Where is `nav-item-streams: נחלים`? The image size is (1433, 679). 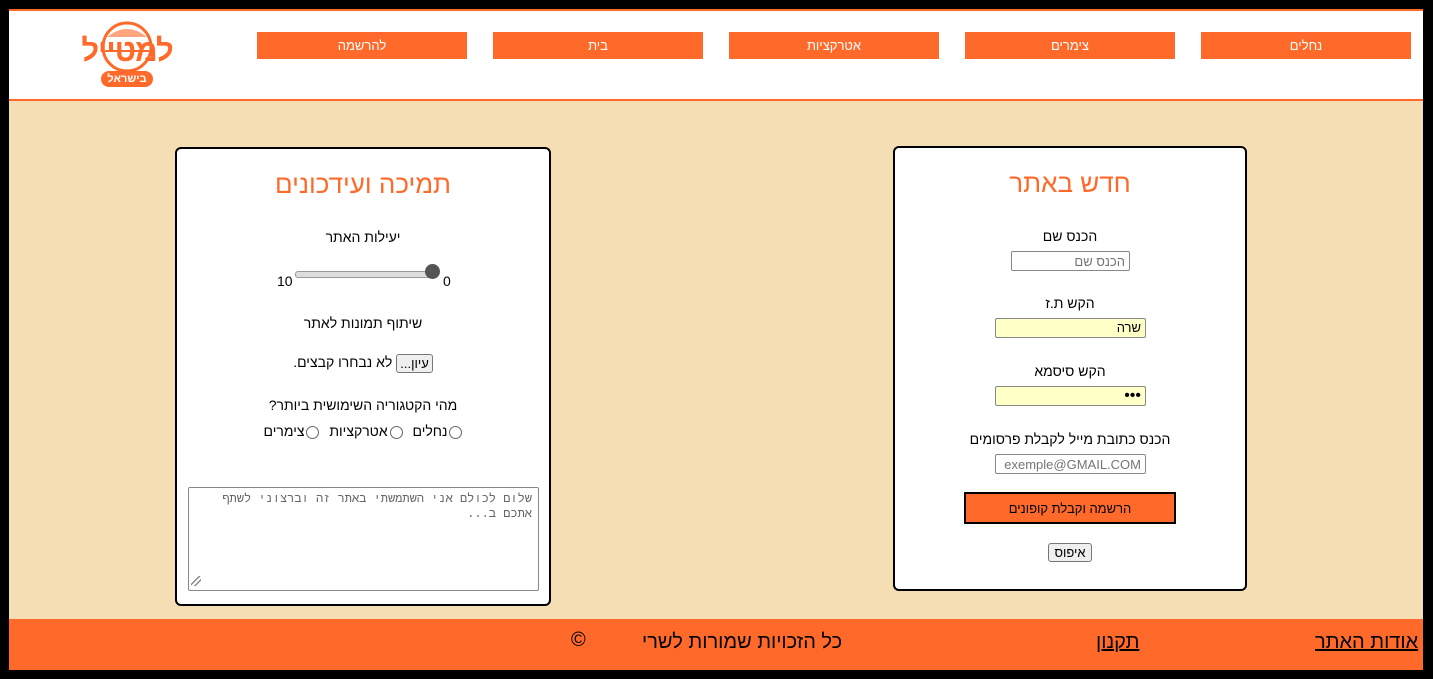
nav-item-streams: נחלים is located at coordinates (1306, 45).